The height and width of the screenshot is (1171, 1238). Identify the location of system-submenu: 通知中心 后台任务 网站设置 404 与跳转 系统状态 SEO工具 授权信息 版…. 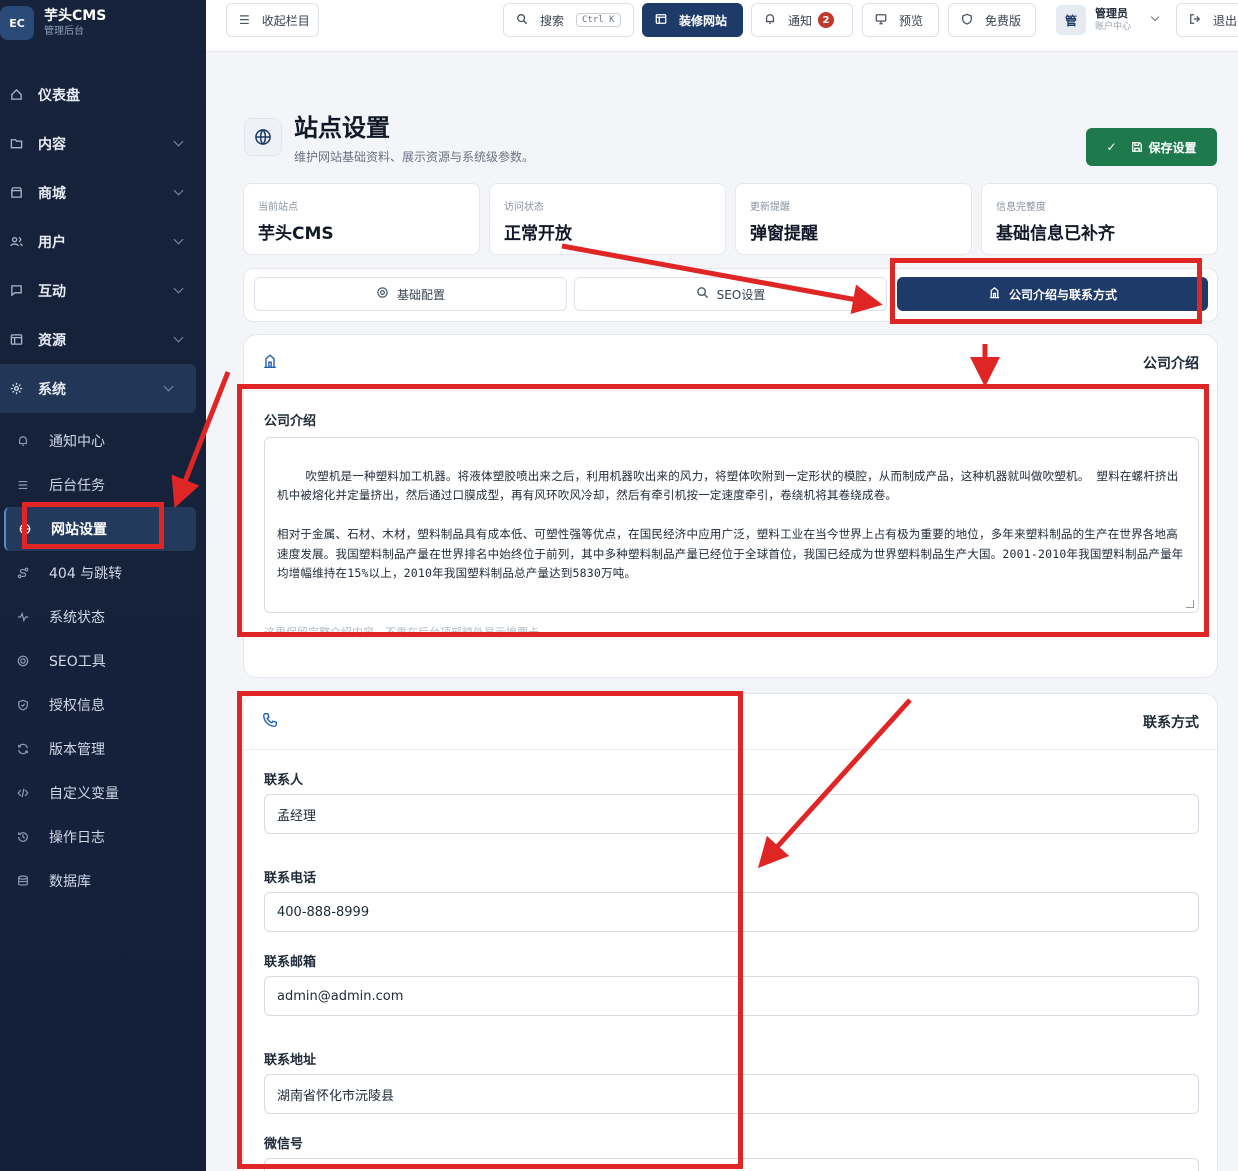
(103, 661).